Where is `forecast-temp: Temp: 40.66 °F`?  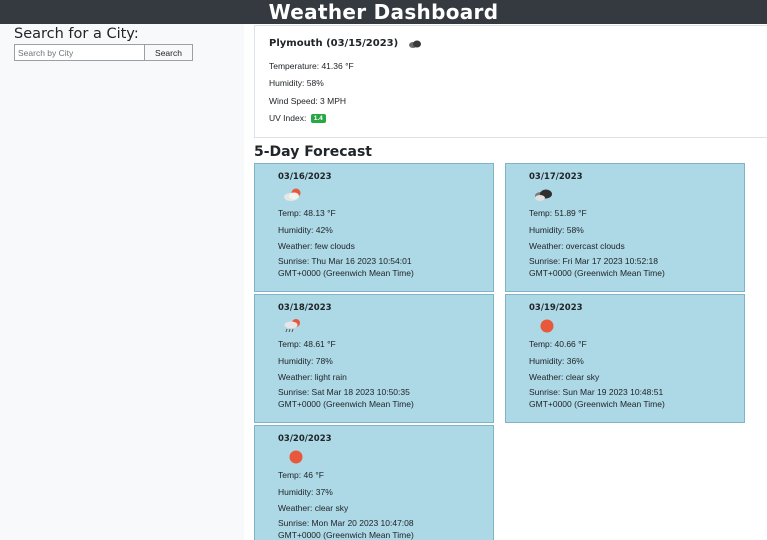 forecast-temp: Temp: 40.66 °F is located at coordinates (558, 344).